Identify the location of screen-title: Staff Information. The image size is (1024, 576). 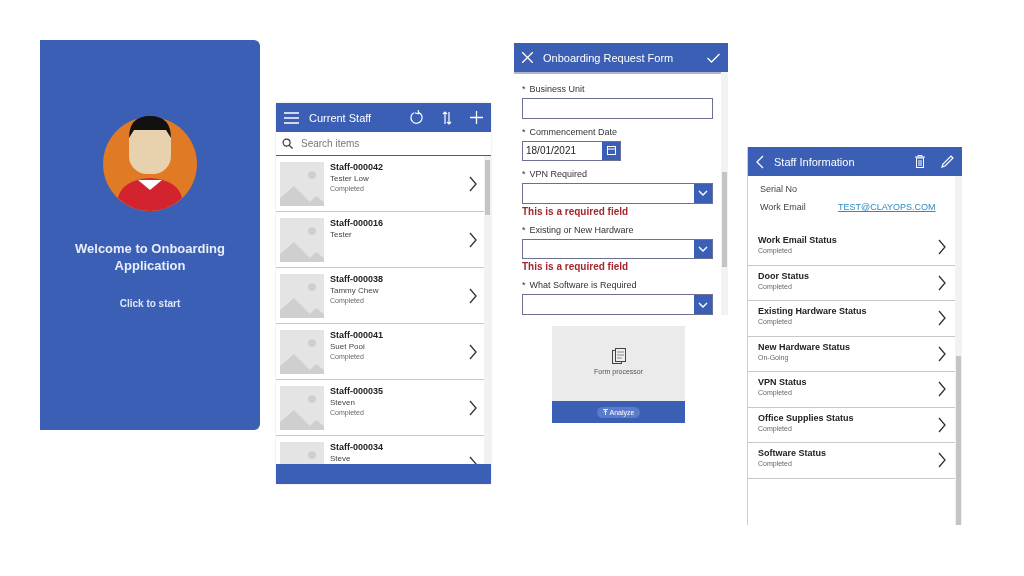
(815, 161).